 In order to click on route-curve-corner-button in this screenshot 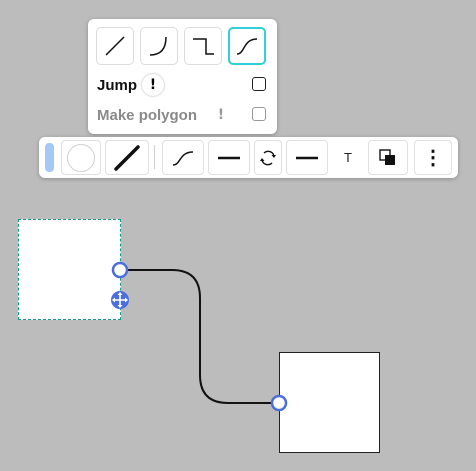, I will do `click(159, 46)`.